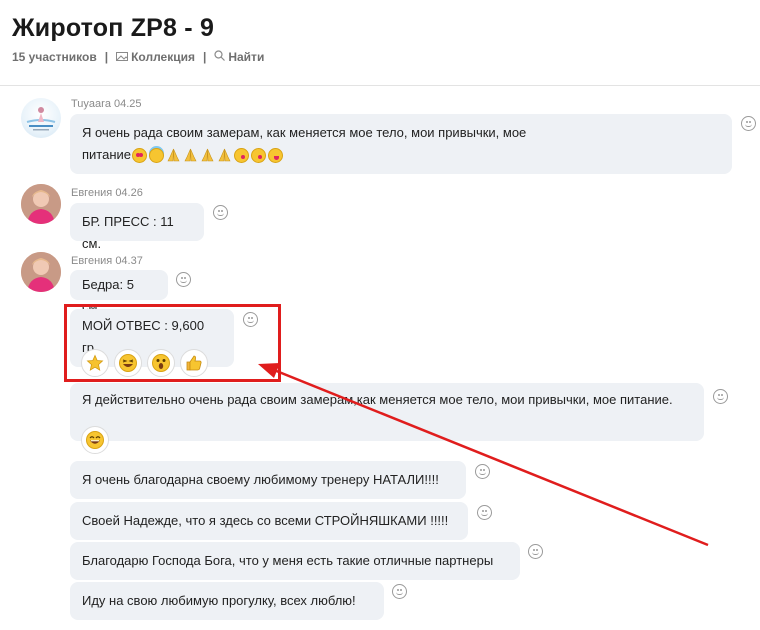 This screenshot has width=760, height=630. What do you see at coordinates (157, 155) in the screenshot?
I see `smiling-face-with-halo-emoji-icon` at bounding box center [157, 155].